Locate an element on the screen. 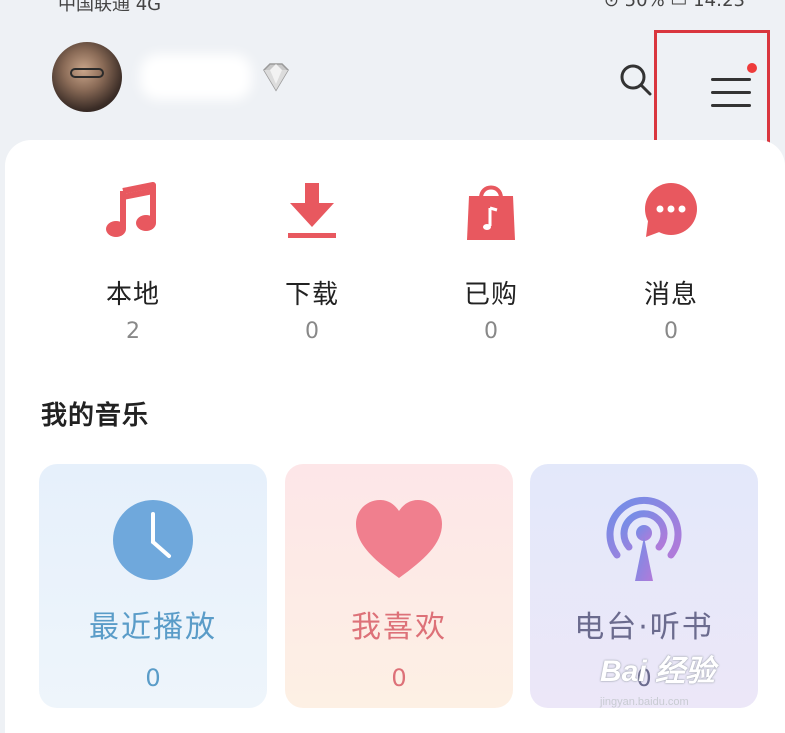 Image resolution: width=785 pixels, height=733 pixels. search-button is located at coordinates (636, 80).